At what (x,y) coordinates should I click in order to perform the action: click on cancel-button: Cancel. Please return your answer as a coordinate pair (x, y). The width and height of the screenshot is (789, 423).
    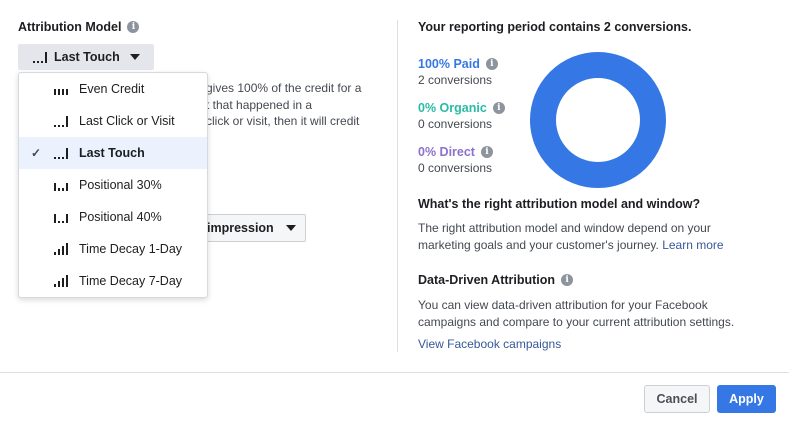
    Looking at the image, I should click on (677, 399).